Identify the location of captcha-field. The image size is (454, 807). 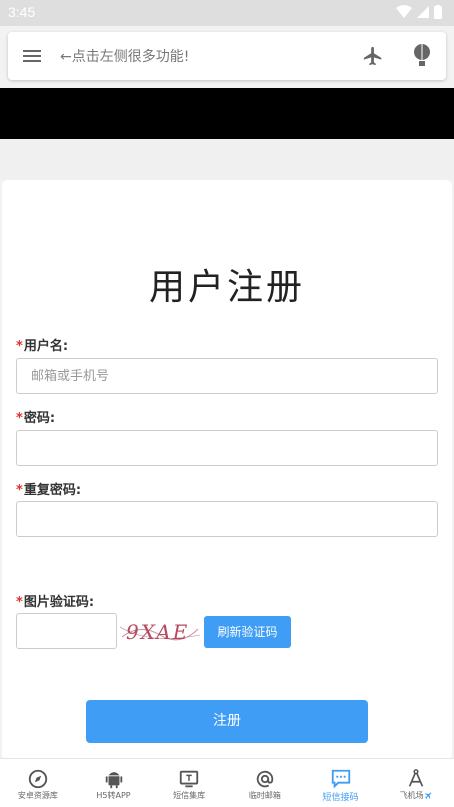
(66, 631).